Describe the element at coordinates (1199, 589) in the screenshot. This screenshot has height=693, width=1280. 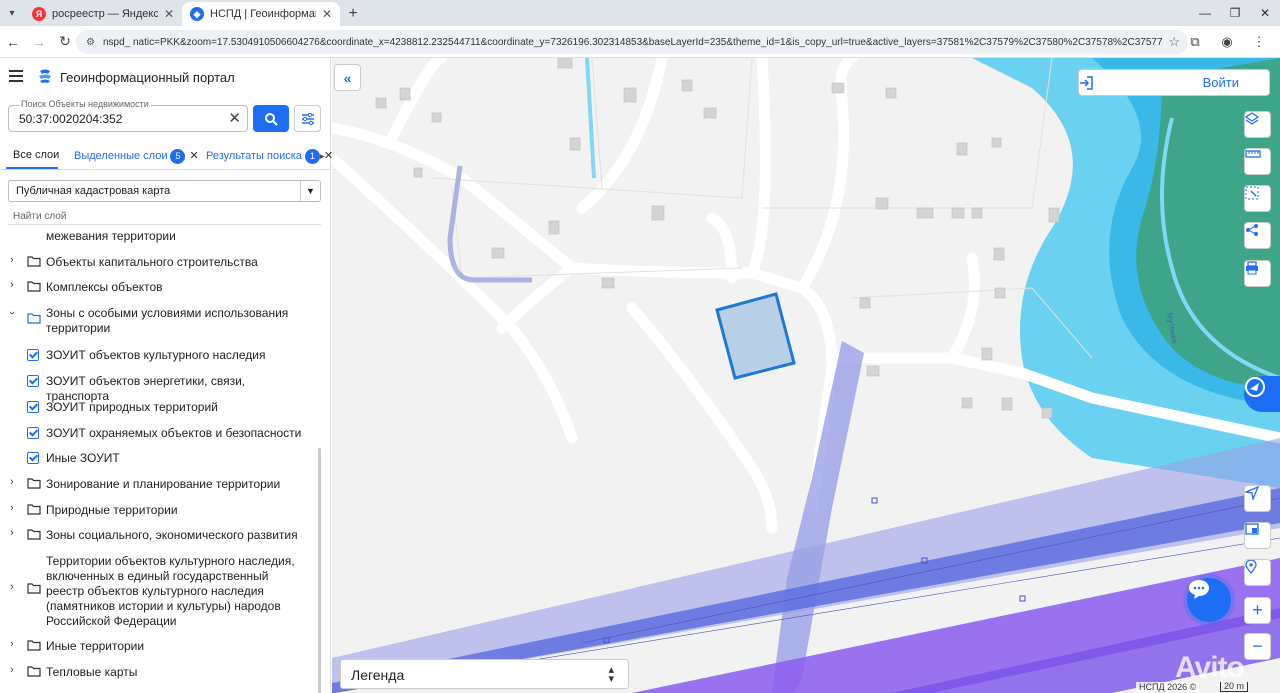
I see `chat-bubble-icon` at that location.